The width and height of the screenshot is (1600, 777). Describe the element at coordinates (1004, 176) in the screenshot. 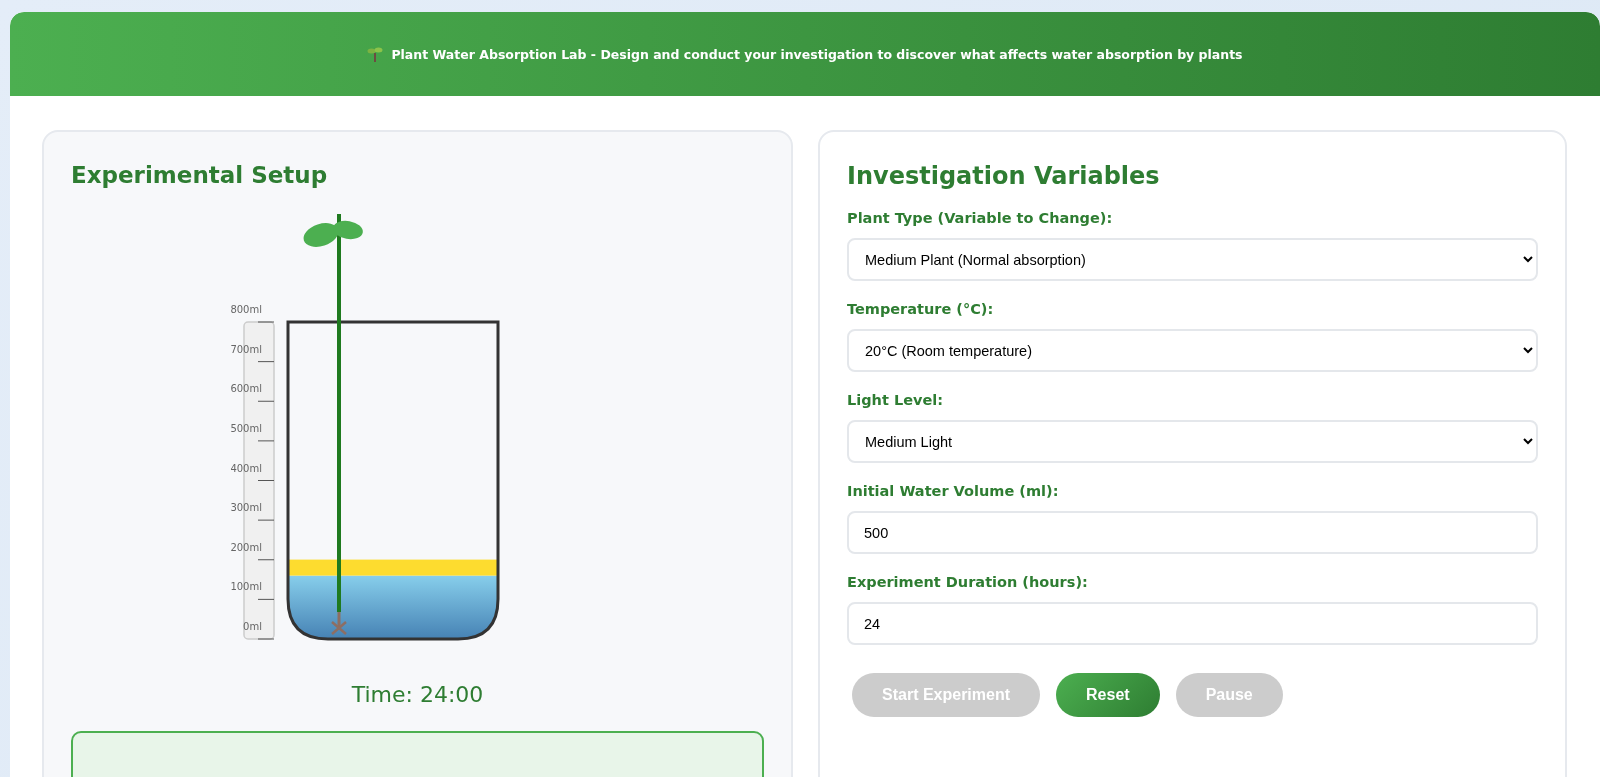

I see `section-title: Investigation Variables` at that location.